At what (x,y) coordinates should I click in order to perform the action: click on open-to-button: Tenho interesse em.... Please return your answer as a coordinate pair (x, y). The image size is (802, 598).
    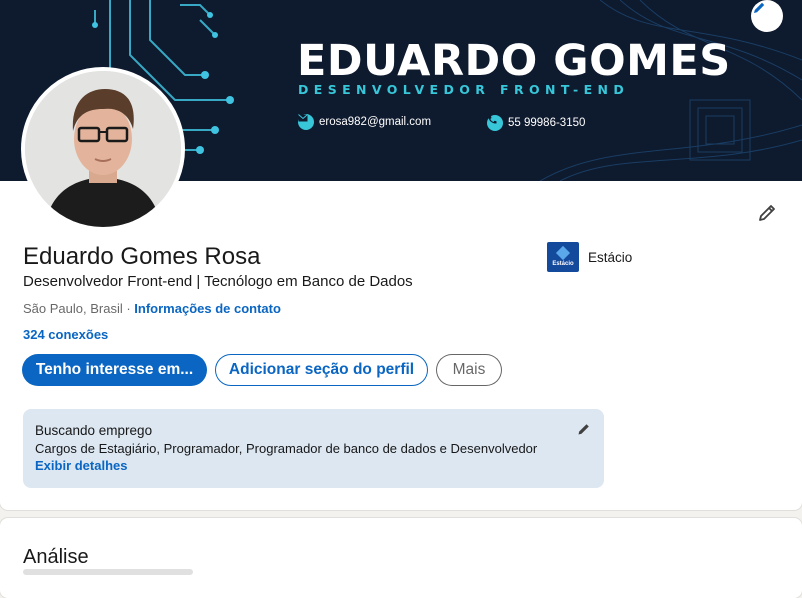
    Looking at the image, I should click on (114, 370).